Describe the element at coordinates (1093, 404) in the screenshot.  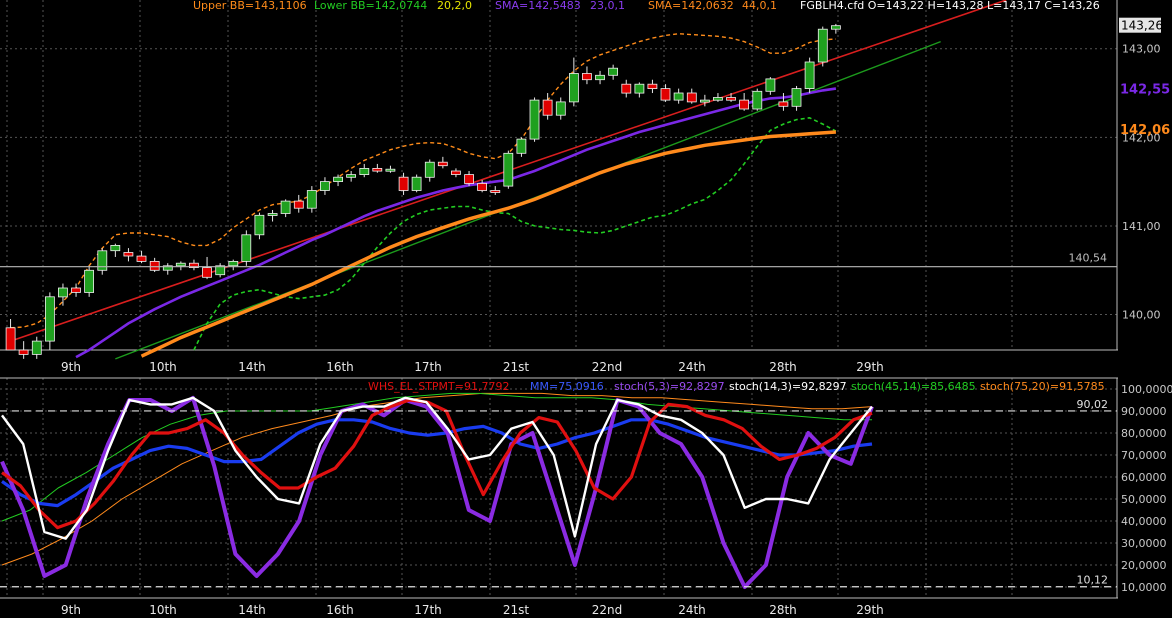
I see `oscillator-upper-label: 90,02` at that location.